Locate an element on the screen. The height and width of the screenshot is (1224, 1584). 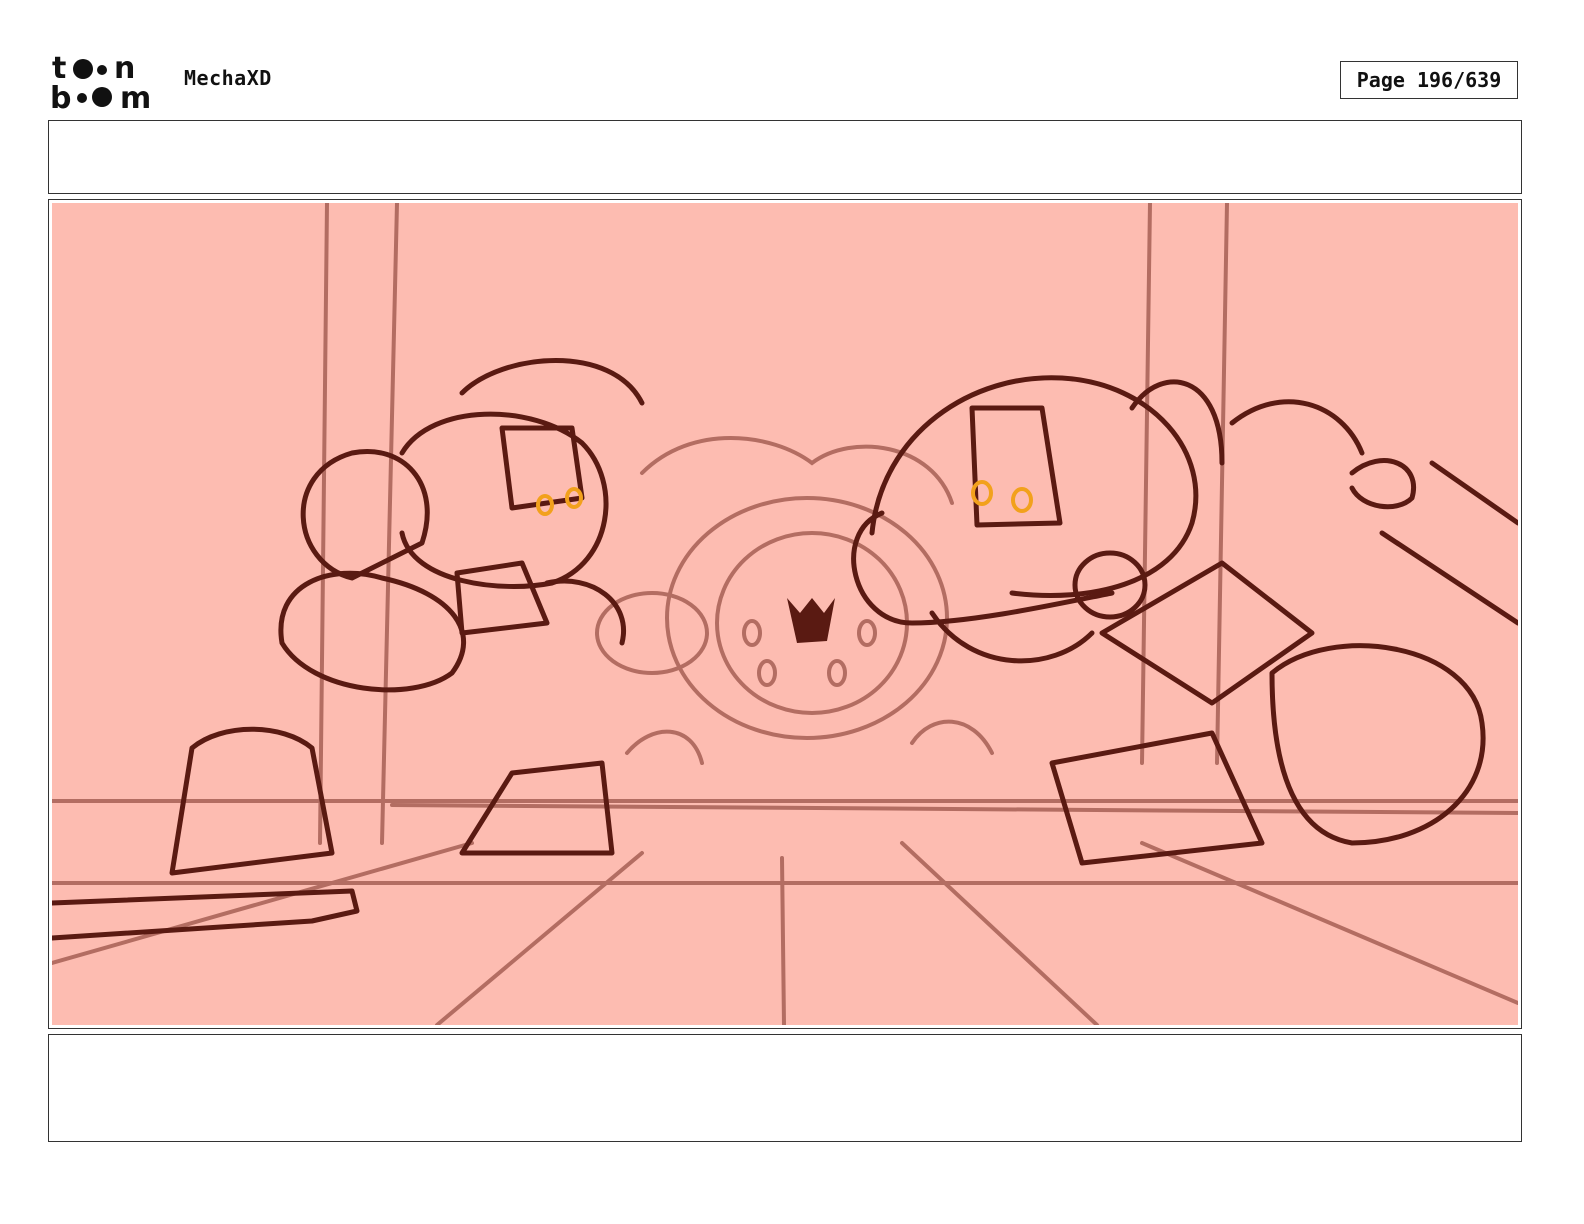
notes-box-bottom is located at coordinates (785, 1088).